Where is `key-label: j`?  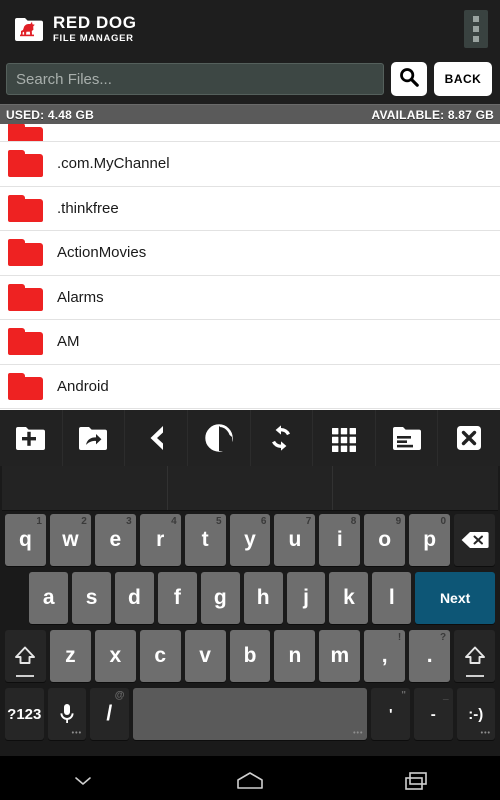
key-label: j is located at coordinates (306, 597).